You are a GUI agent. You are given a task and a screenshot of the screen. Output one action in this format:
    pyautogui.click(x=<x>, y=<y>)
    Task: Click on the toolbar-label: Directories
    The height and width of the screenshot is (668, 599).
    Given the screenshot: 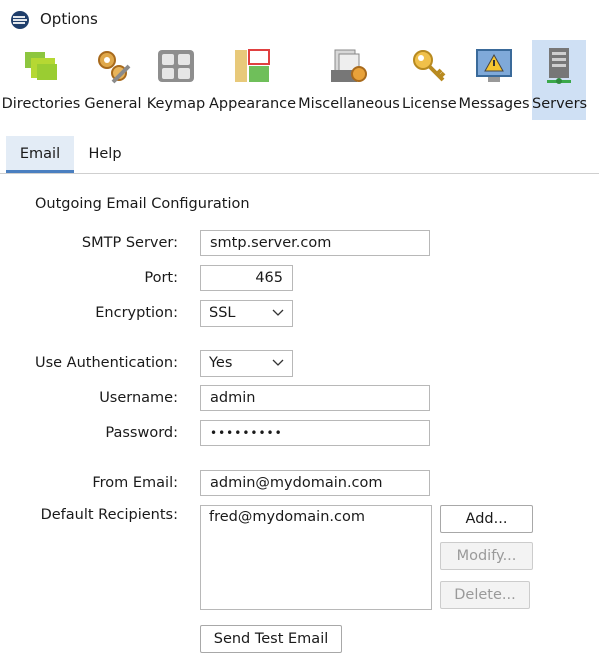 What is the action you would take?
    pyautogui.click(x=41, y=104)
    